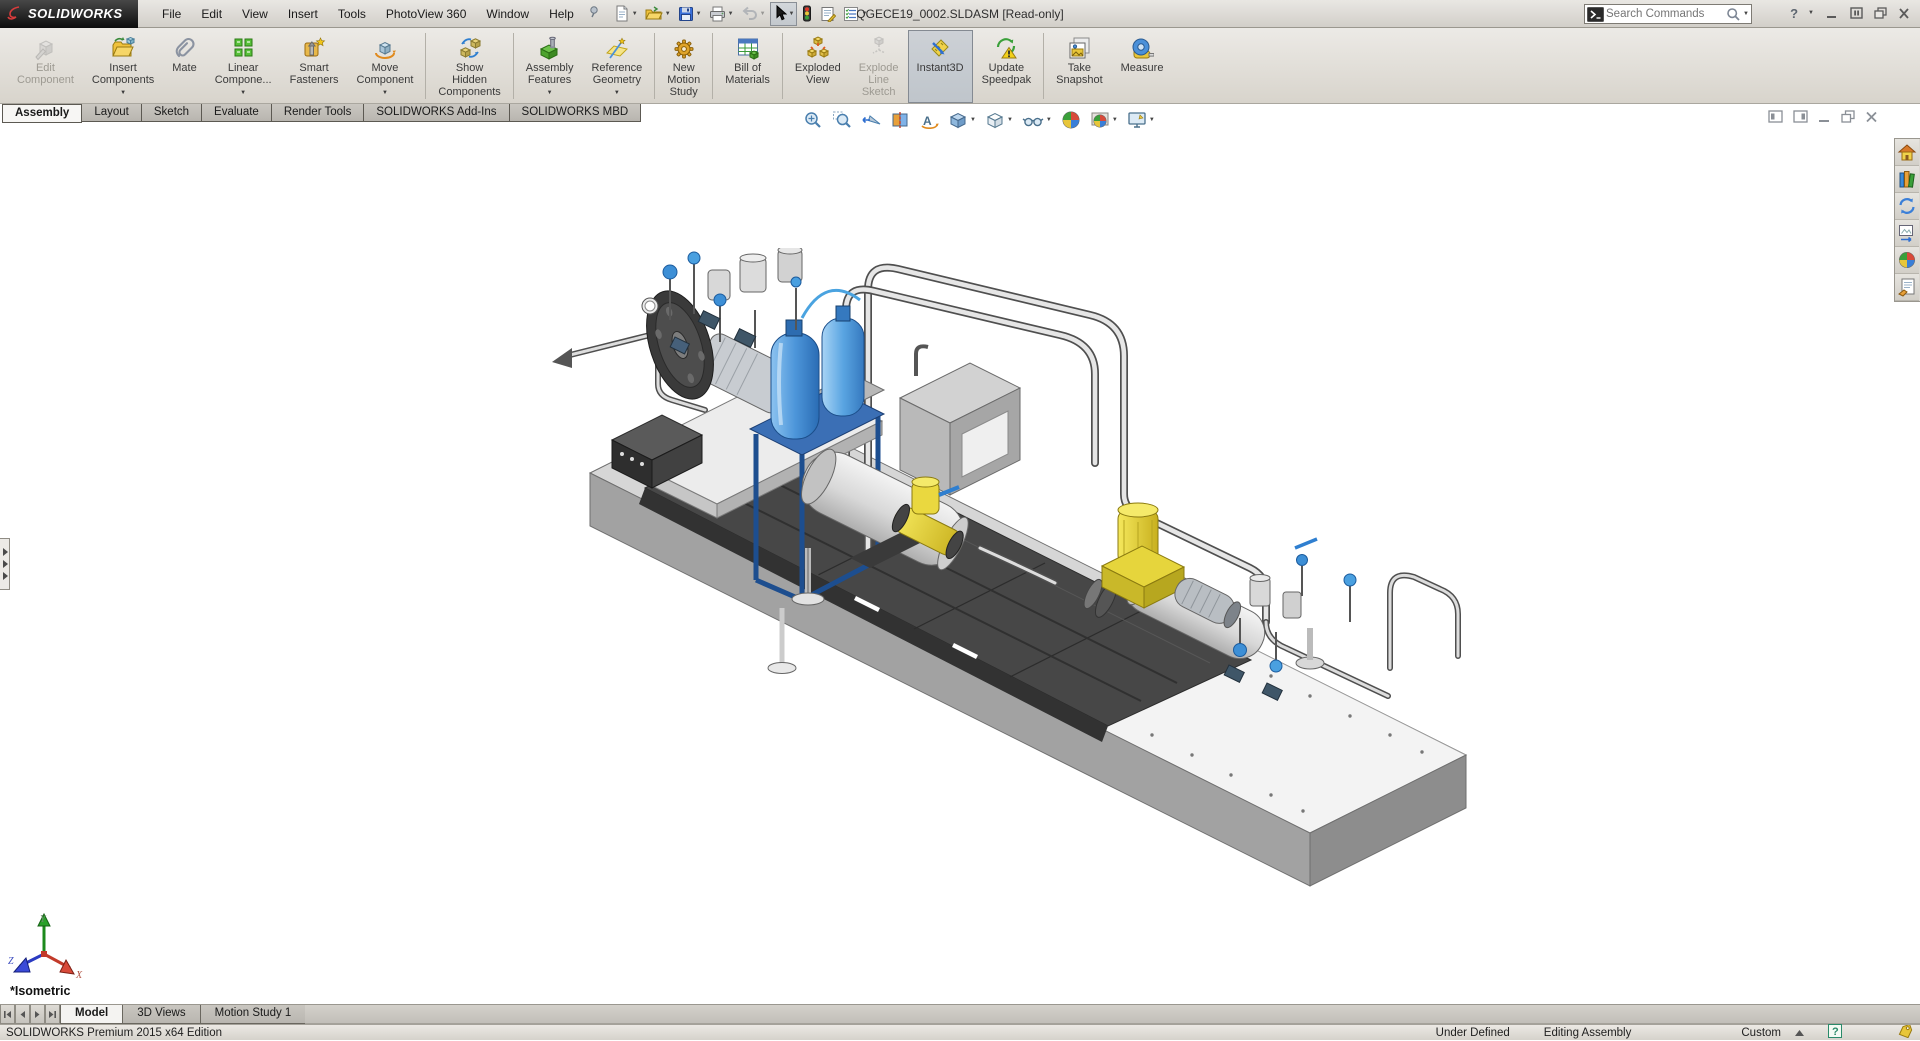 The height and width of the screenshot is (1041, 1920). What do you see at coordinates (1907, 179) in the screenshot?
I see `design-library-tab` at bounding box center [1907, 179].